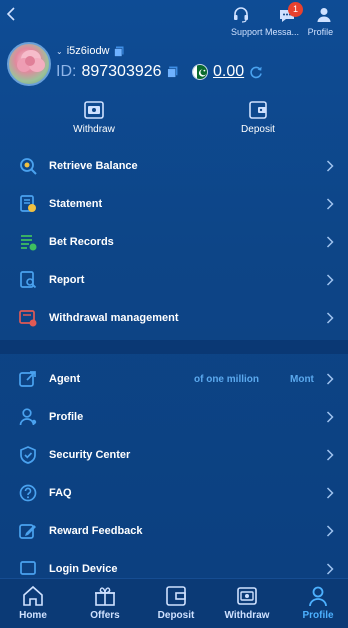 This screenshot has height=628, width=348. I want to click on bet-records-icon, so click(29, 243).